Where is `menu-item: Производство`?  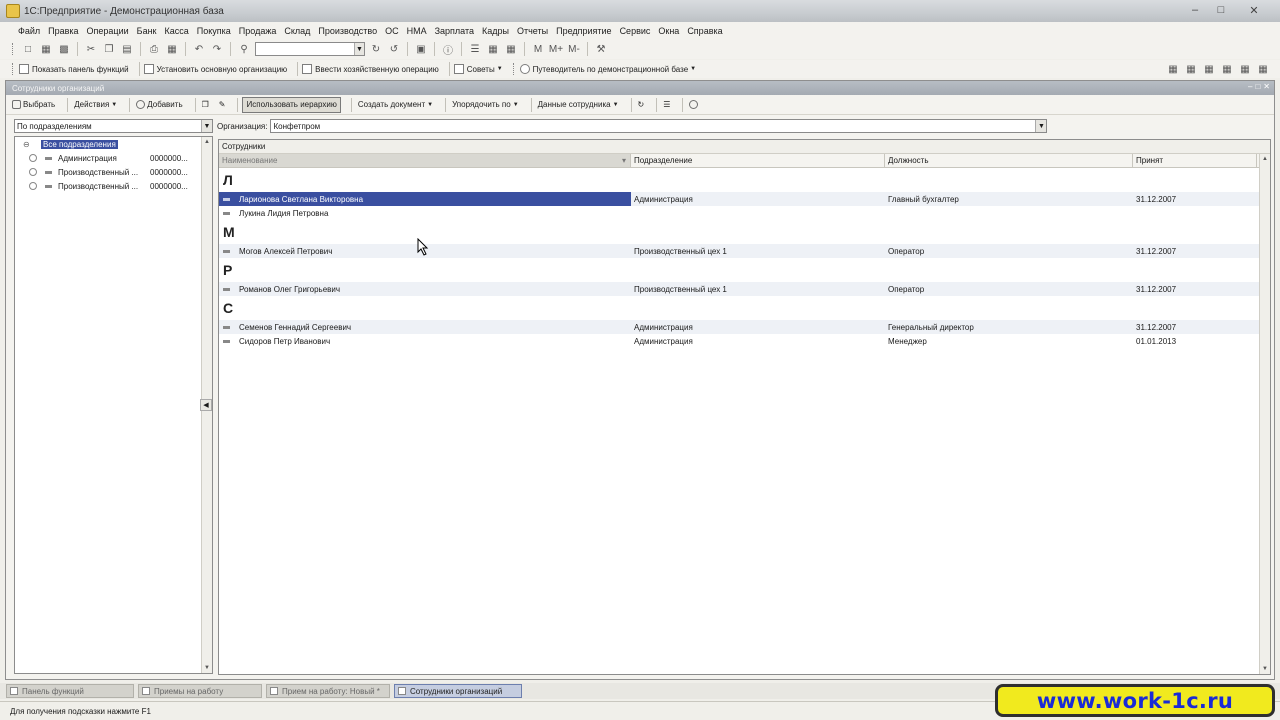 menu-item: Производство is located at coordinates (347, 31).